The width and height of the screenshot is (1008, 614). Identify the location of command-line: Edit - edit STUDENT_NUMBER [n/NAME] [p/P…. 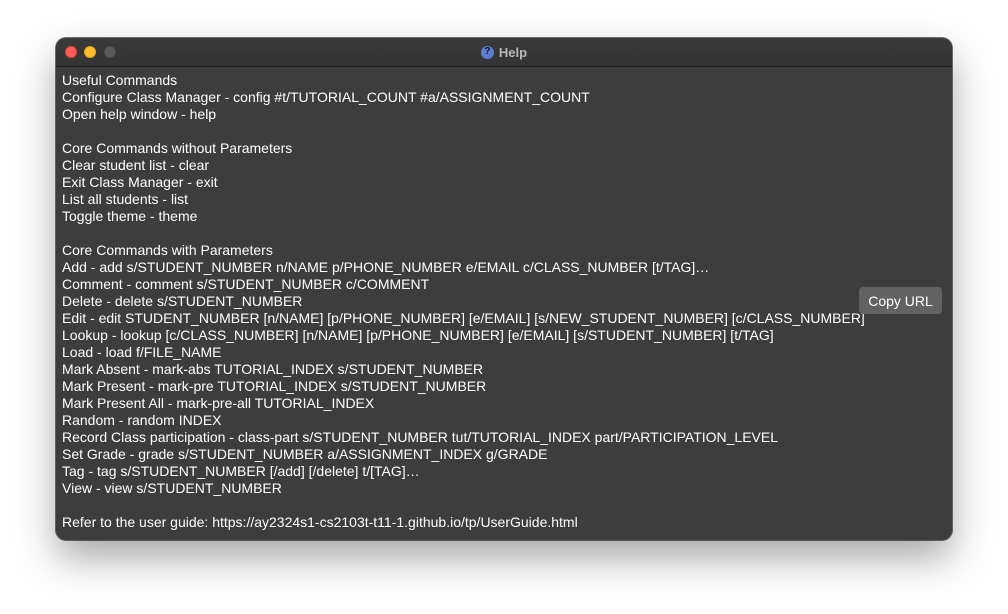
(463, 318).